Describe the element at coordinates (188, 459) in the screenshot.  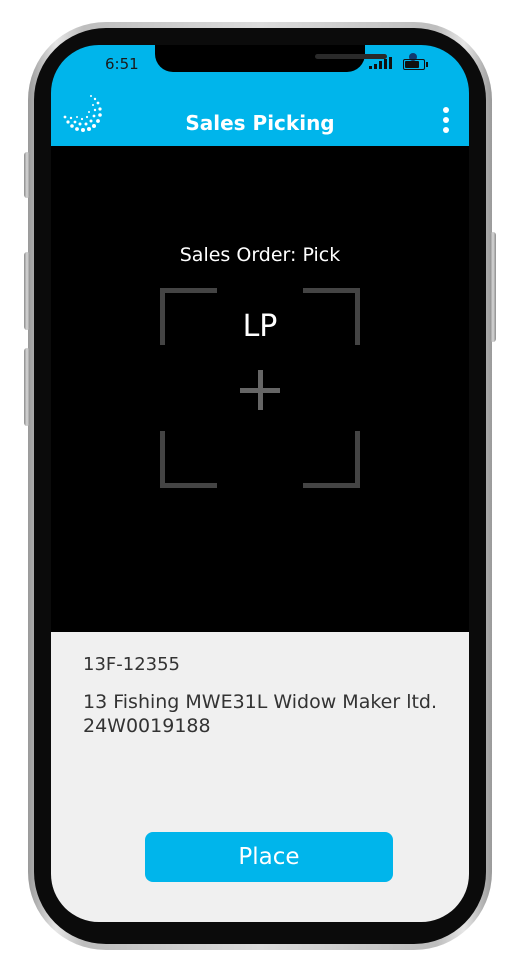
I see `frame-corner-bottom-left` at that location.